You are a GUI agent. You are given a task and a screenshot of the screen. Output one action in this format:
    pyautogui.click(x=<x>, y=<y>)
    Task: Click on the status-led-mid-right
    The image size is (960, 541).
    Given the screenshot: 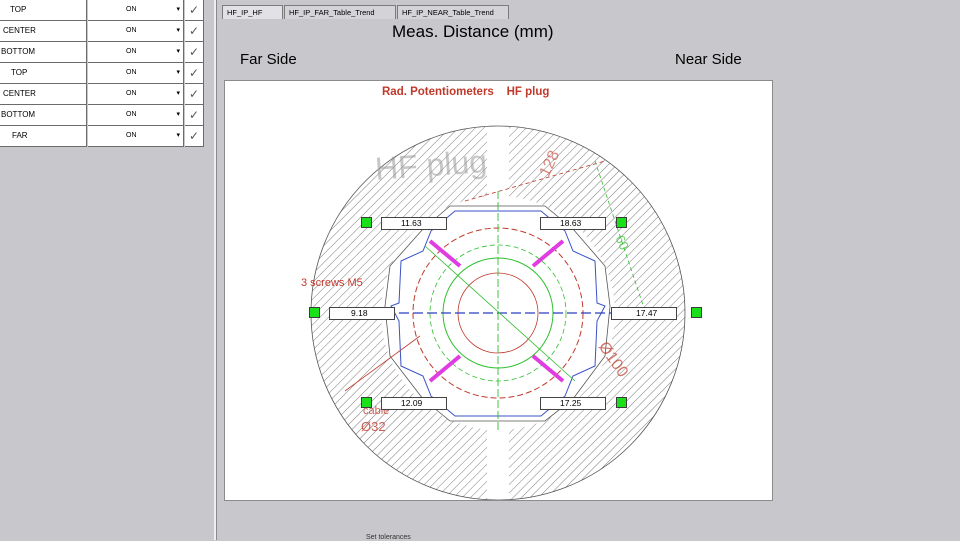 What is the action you would take?
    pyautogui.click(x=696, y=312)
    